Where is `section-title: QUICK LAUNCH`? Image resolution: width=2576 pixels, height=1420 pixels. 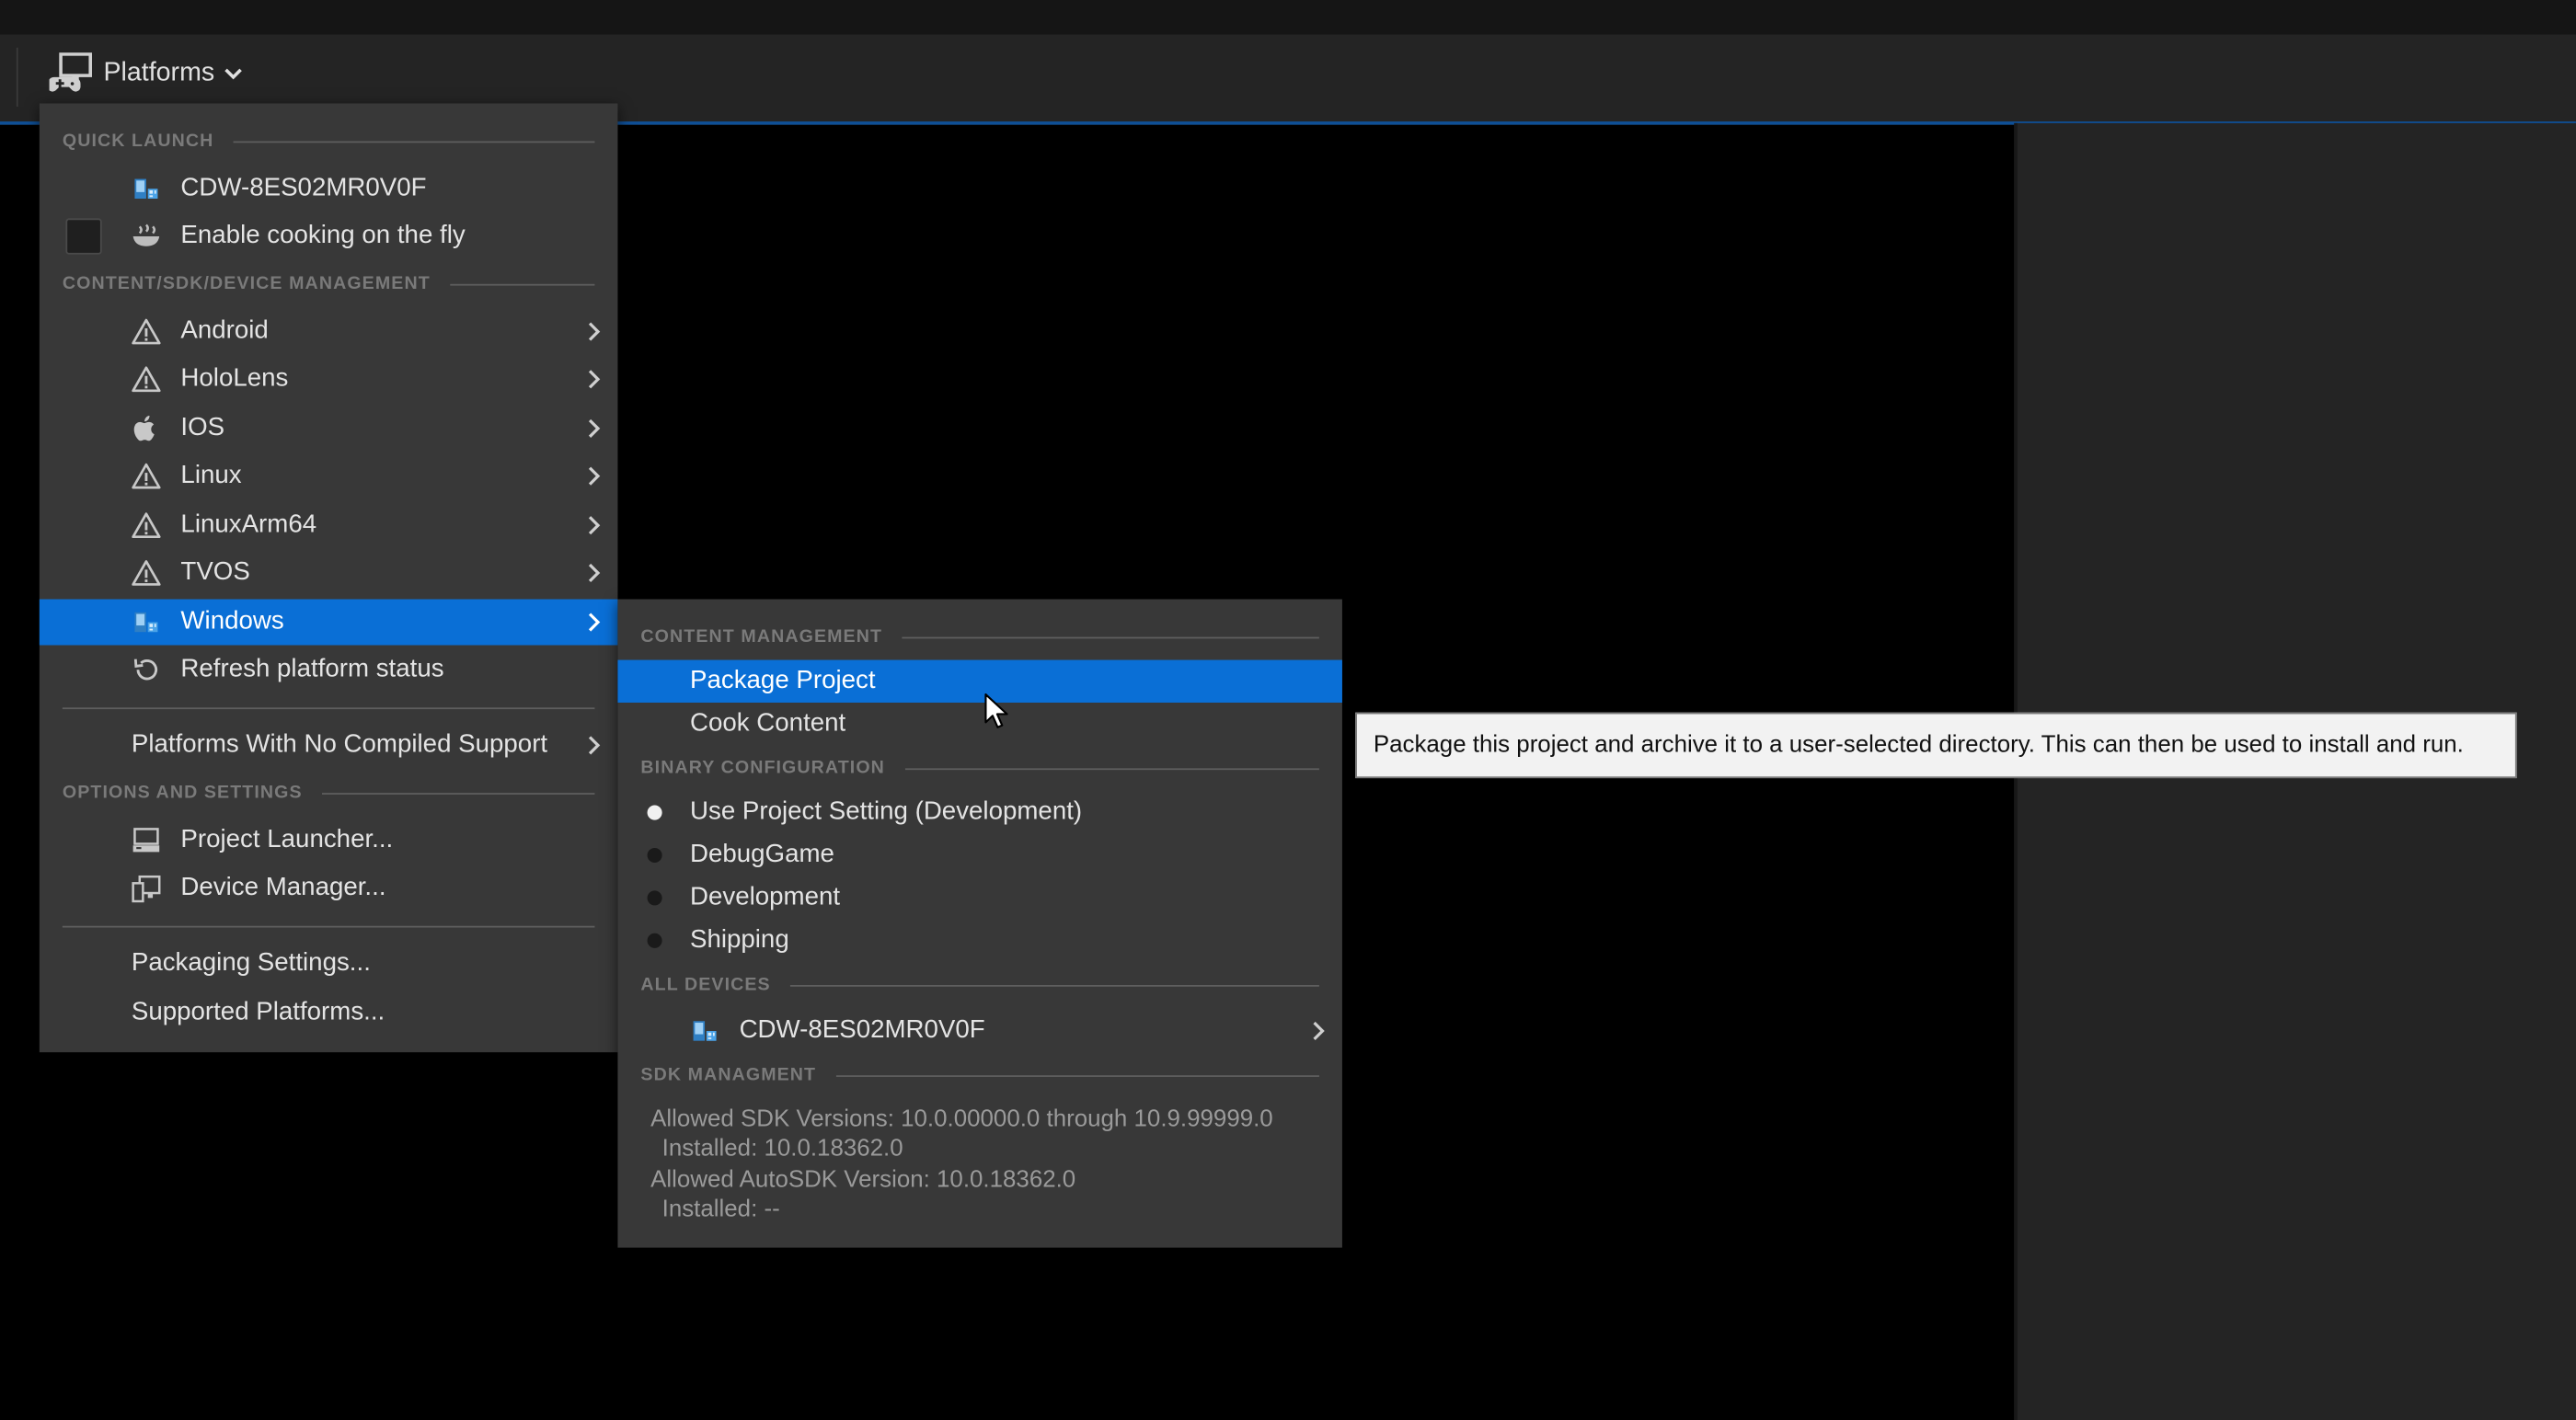 section-title: QUICK LAUNCH is located at coordinates (138, 142).